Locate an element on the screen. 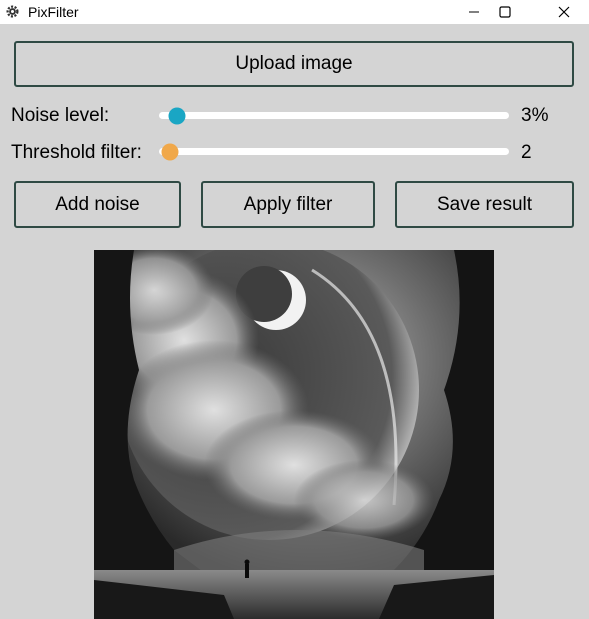  threshold-filter-value: 2 is located at coordinates (526, 152).